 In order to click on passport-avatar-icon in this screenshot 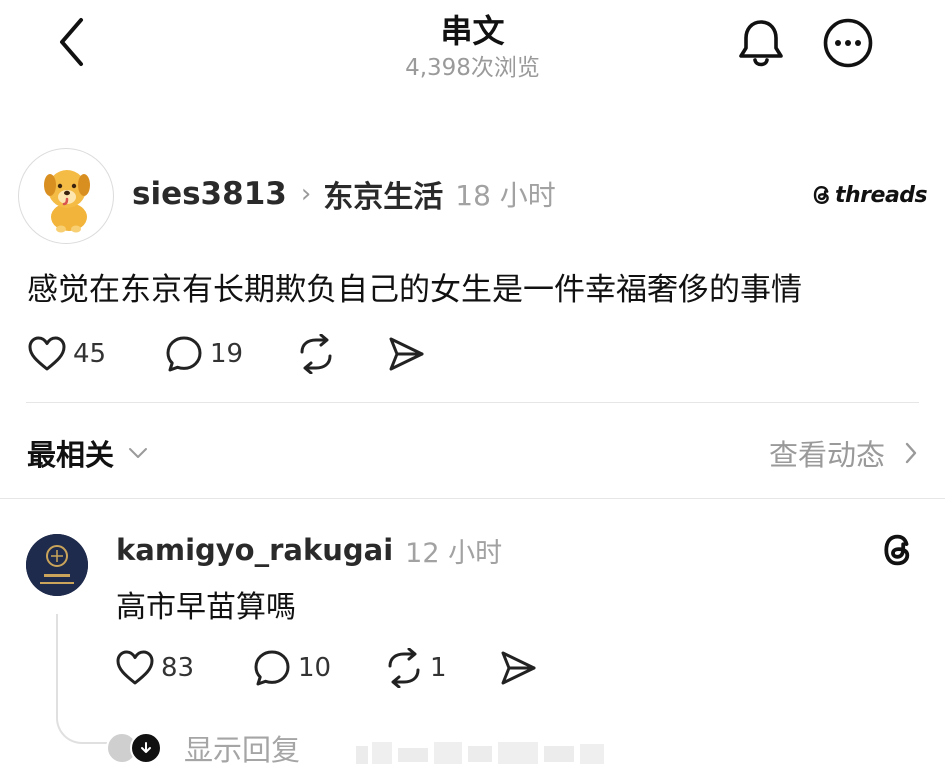, I will do `click(57, 565)`.